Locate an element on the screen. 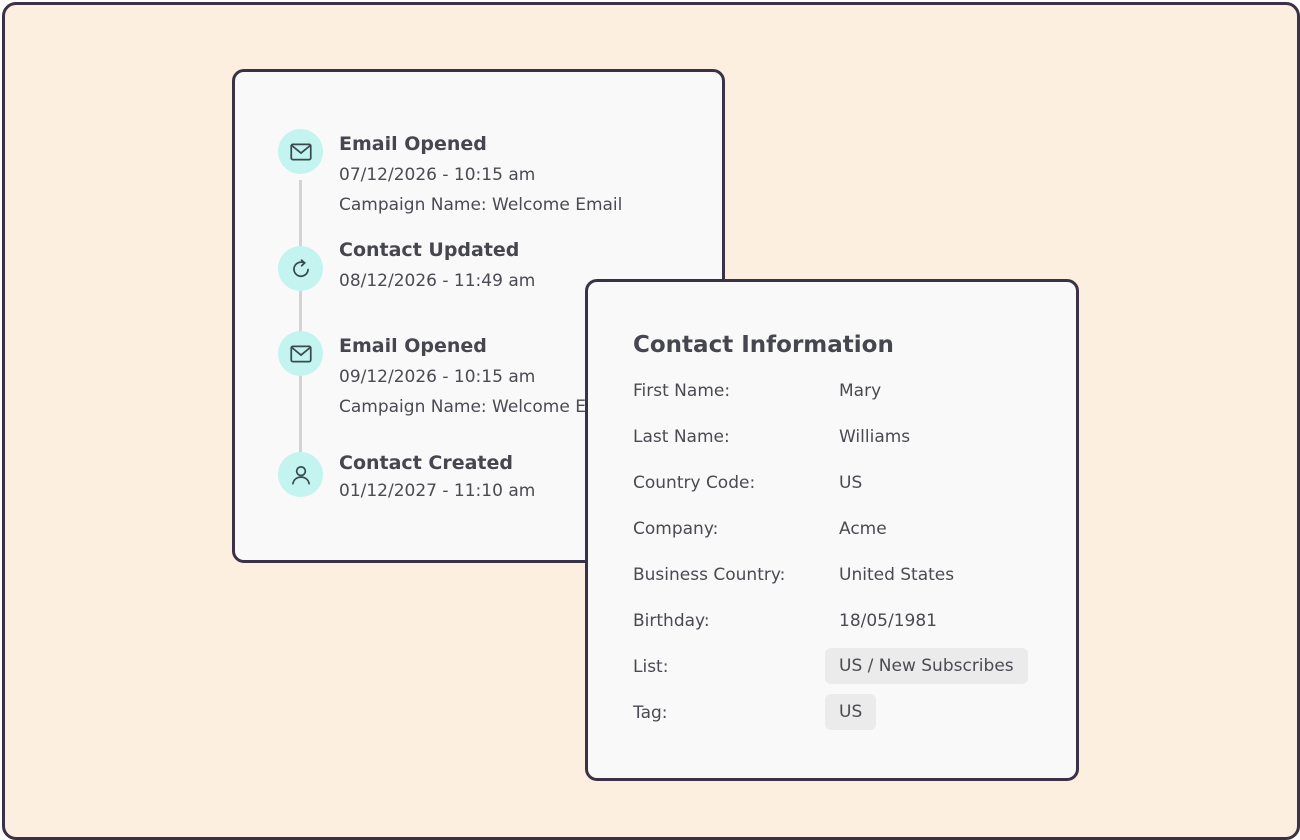  timeline-connector is located at coordinates (300, 322).